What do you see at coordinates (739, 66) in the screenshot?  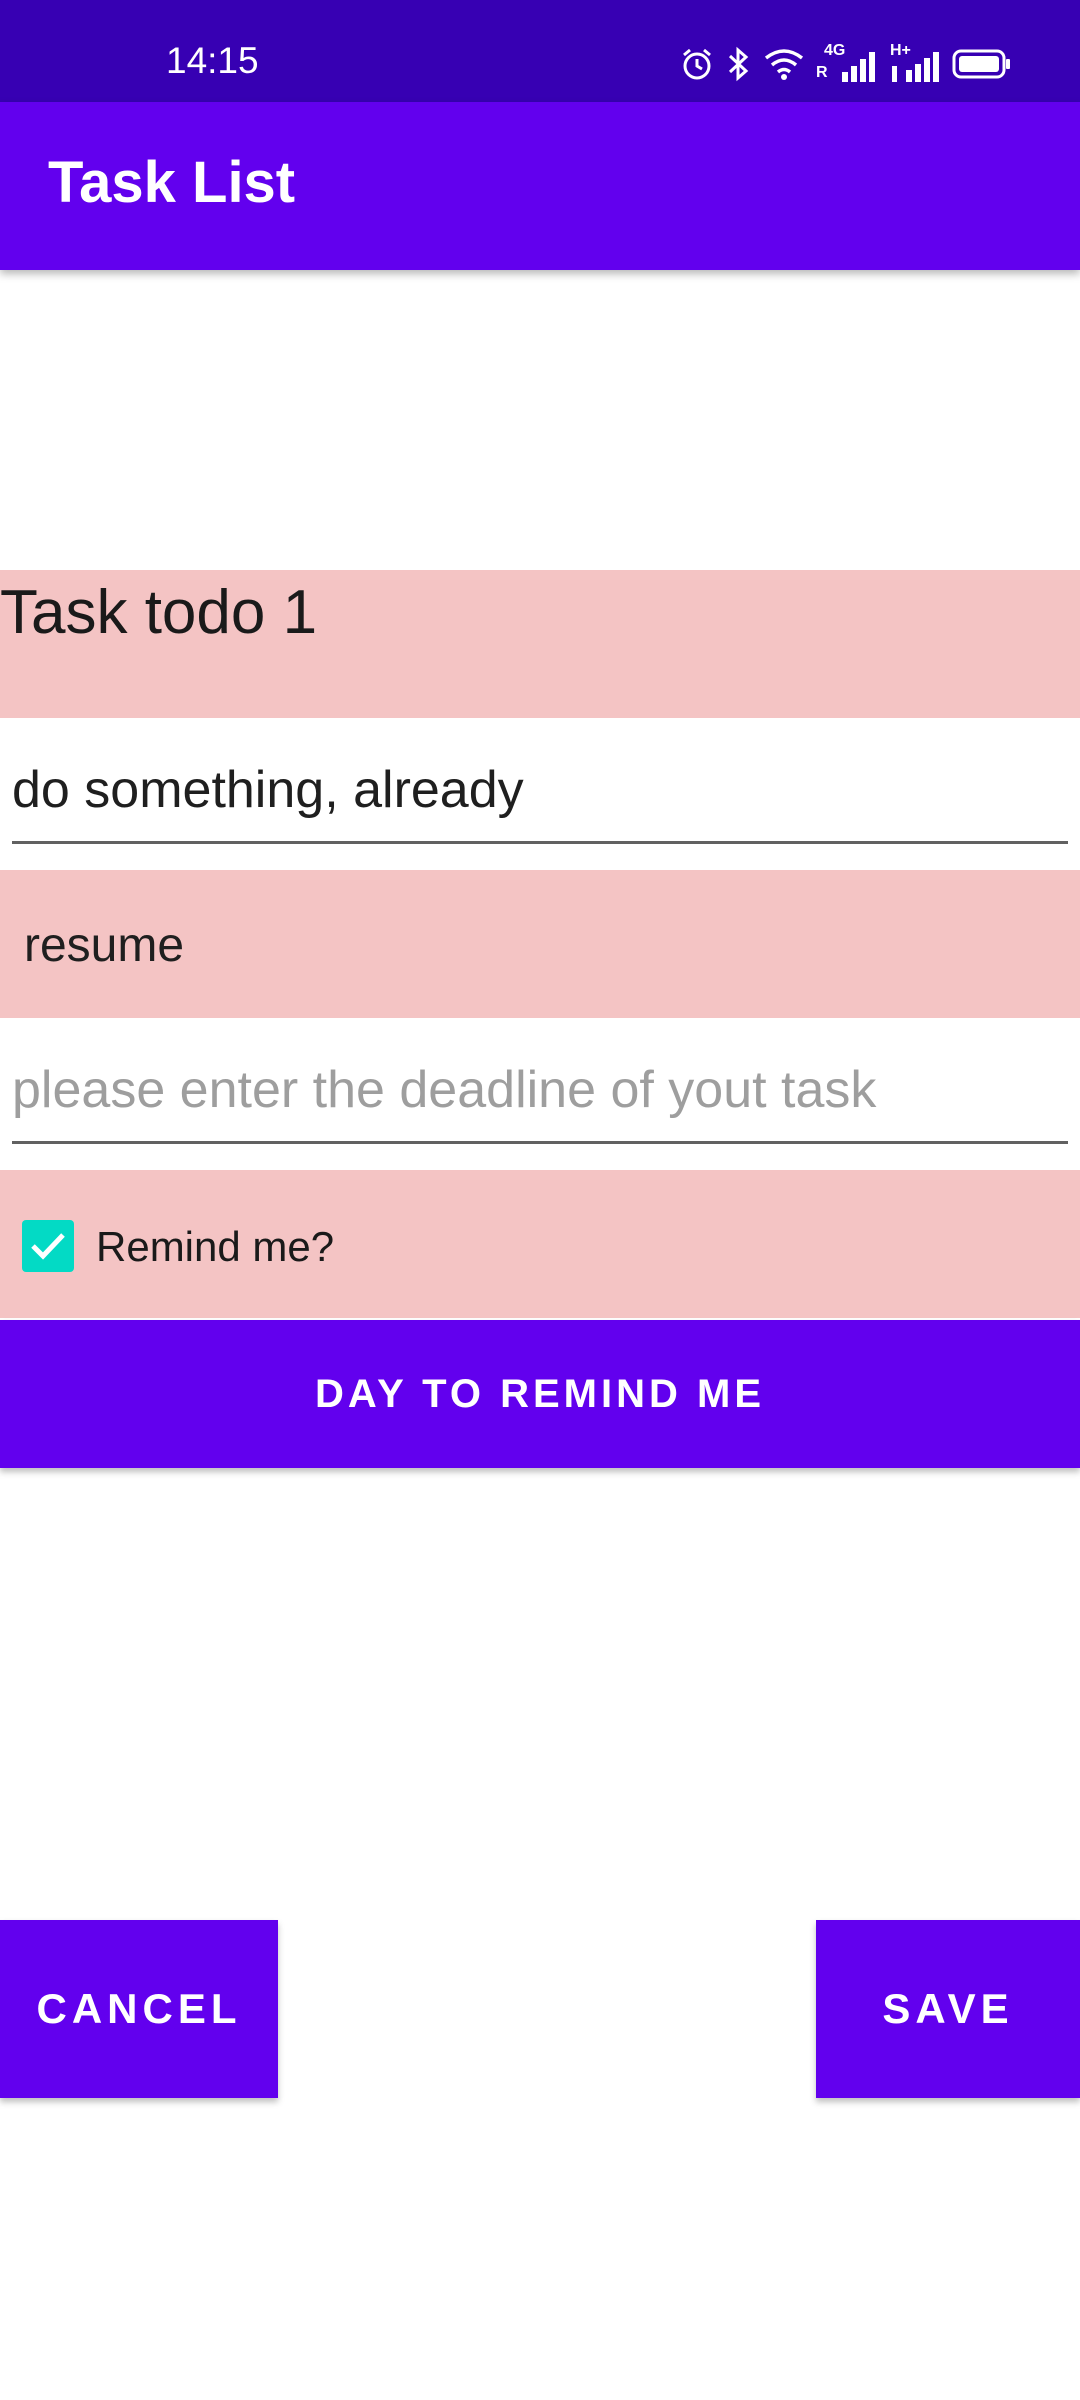 I see `bluetooth-icon` at bounding box center [739, 66].